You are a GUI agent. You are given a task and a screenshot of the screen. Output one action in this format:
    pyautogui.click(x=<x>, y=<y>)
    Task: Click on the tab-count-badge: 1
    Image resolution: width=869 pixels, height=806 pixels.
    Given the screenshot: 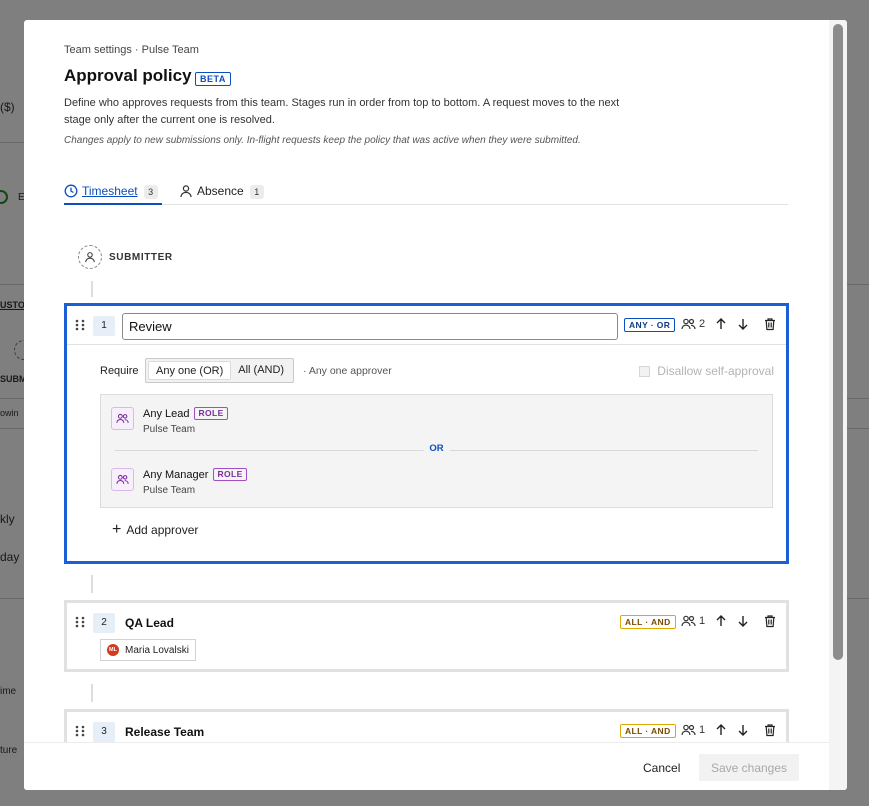 What is the action you would take?
    pyautogui.click(x=256, y=192)
    